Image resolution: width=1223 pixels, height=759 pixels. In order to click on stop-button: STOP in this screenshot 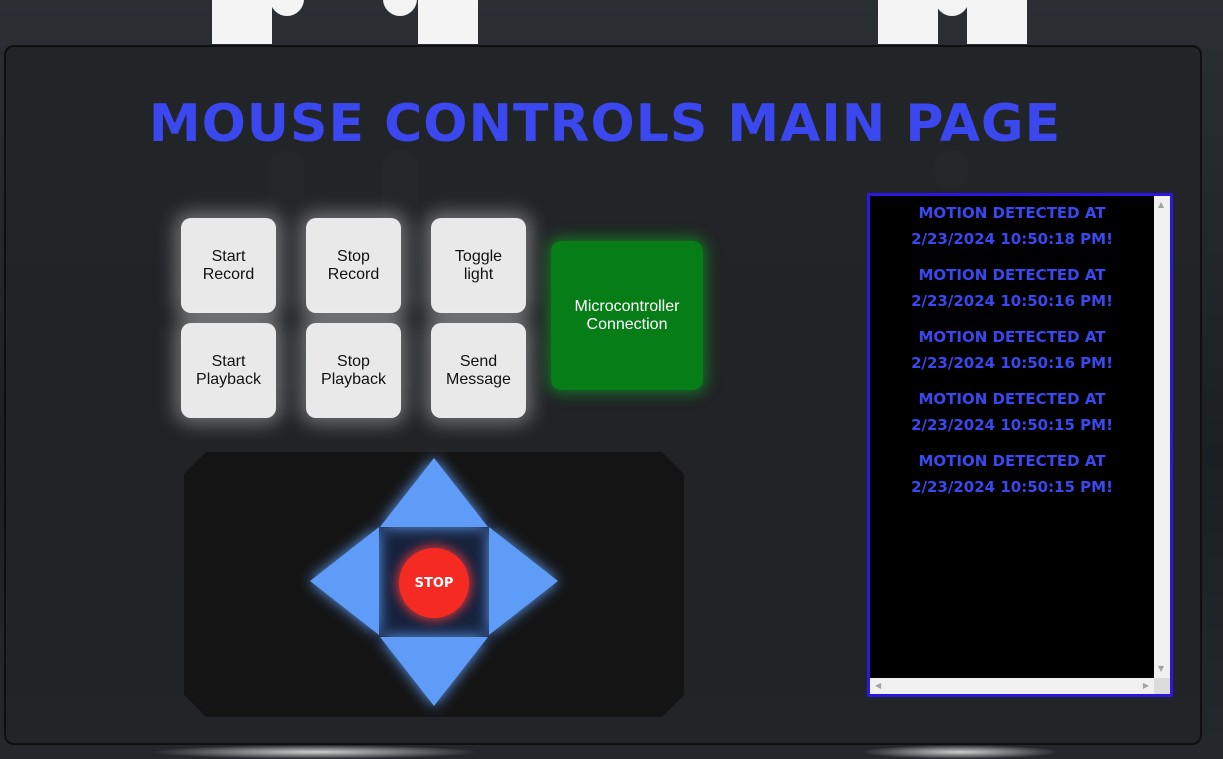, I will do `click(434, 583)`.